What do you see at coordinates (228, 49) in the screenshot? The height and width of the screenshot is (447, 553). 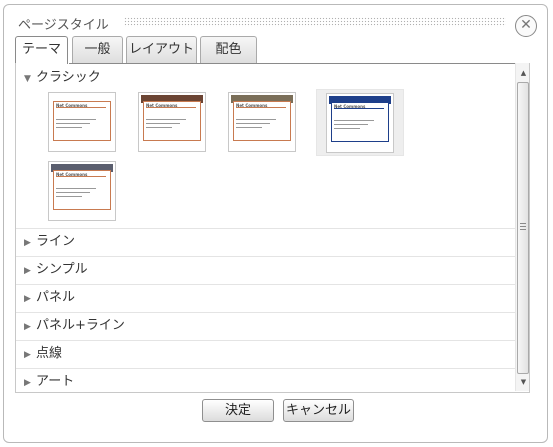 I see `tab-color-scheme: 配色` at bounding box center [228, 49].